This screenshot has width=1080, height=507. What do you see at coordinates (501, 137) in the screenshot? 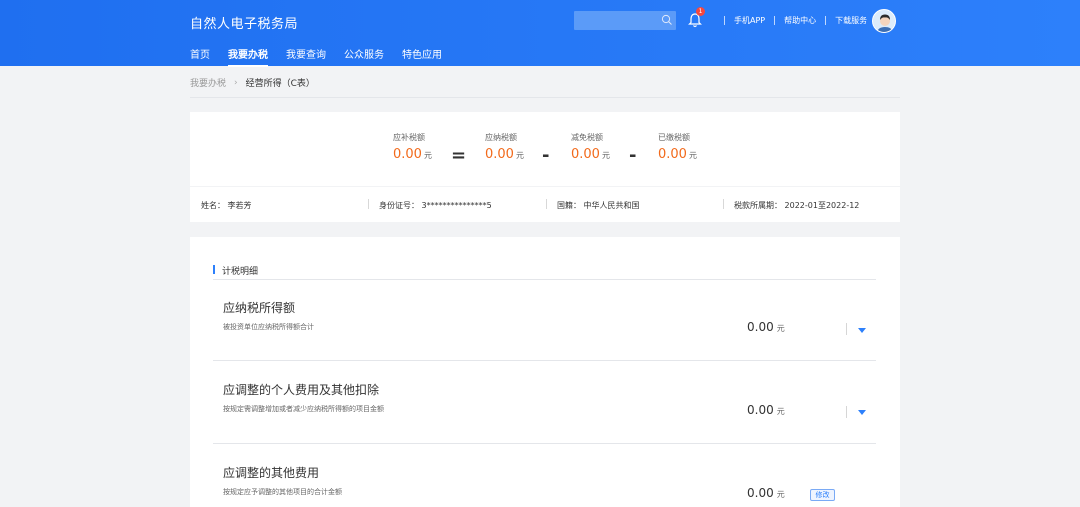
I see `summary-label: 应纳税额` at bounding box center [501, 137].